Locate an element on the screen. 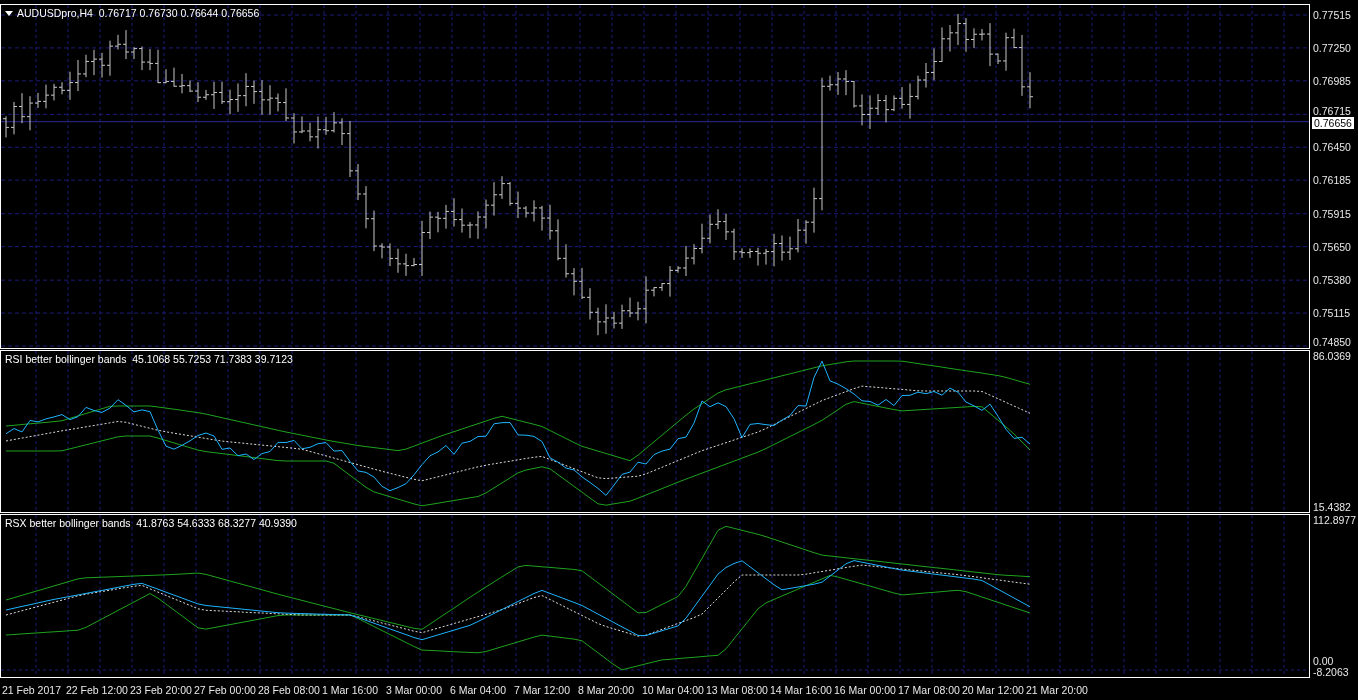 This screenshot has height=700, width=1358. time-label: 8 Mar 20:00 is located at coordinates (607, 689).